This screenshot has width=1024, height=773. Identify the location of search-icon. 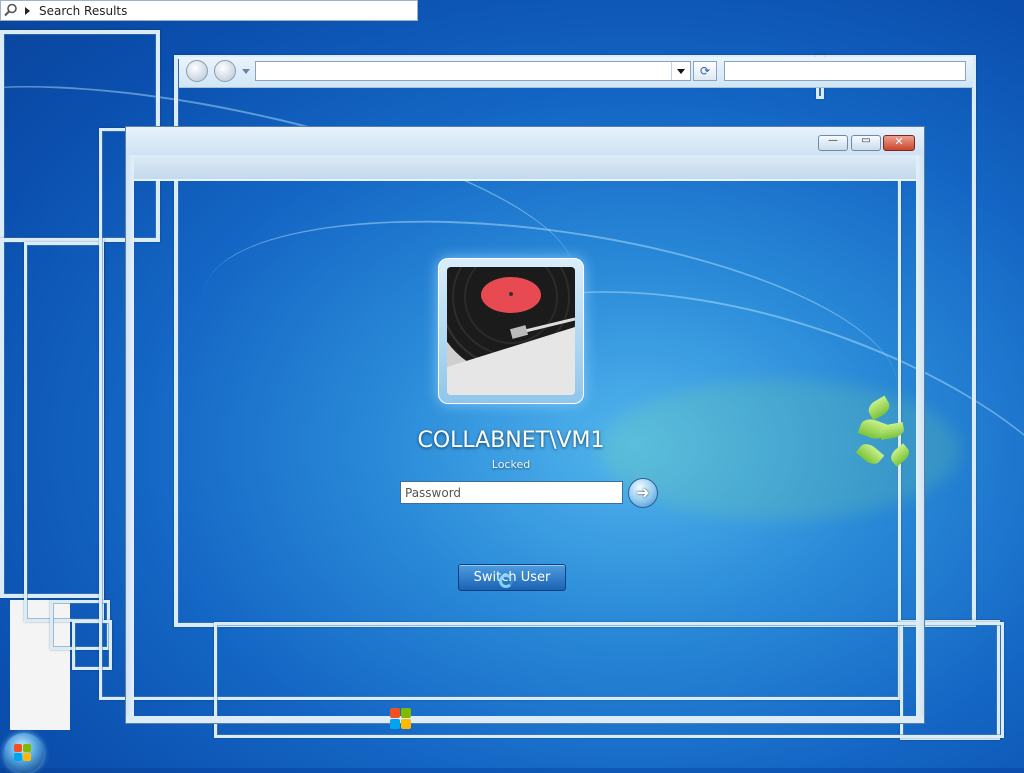
(10, 10).